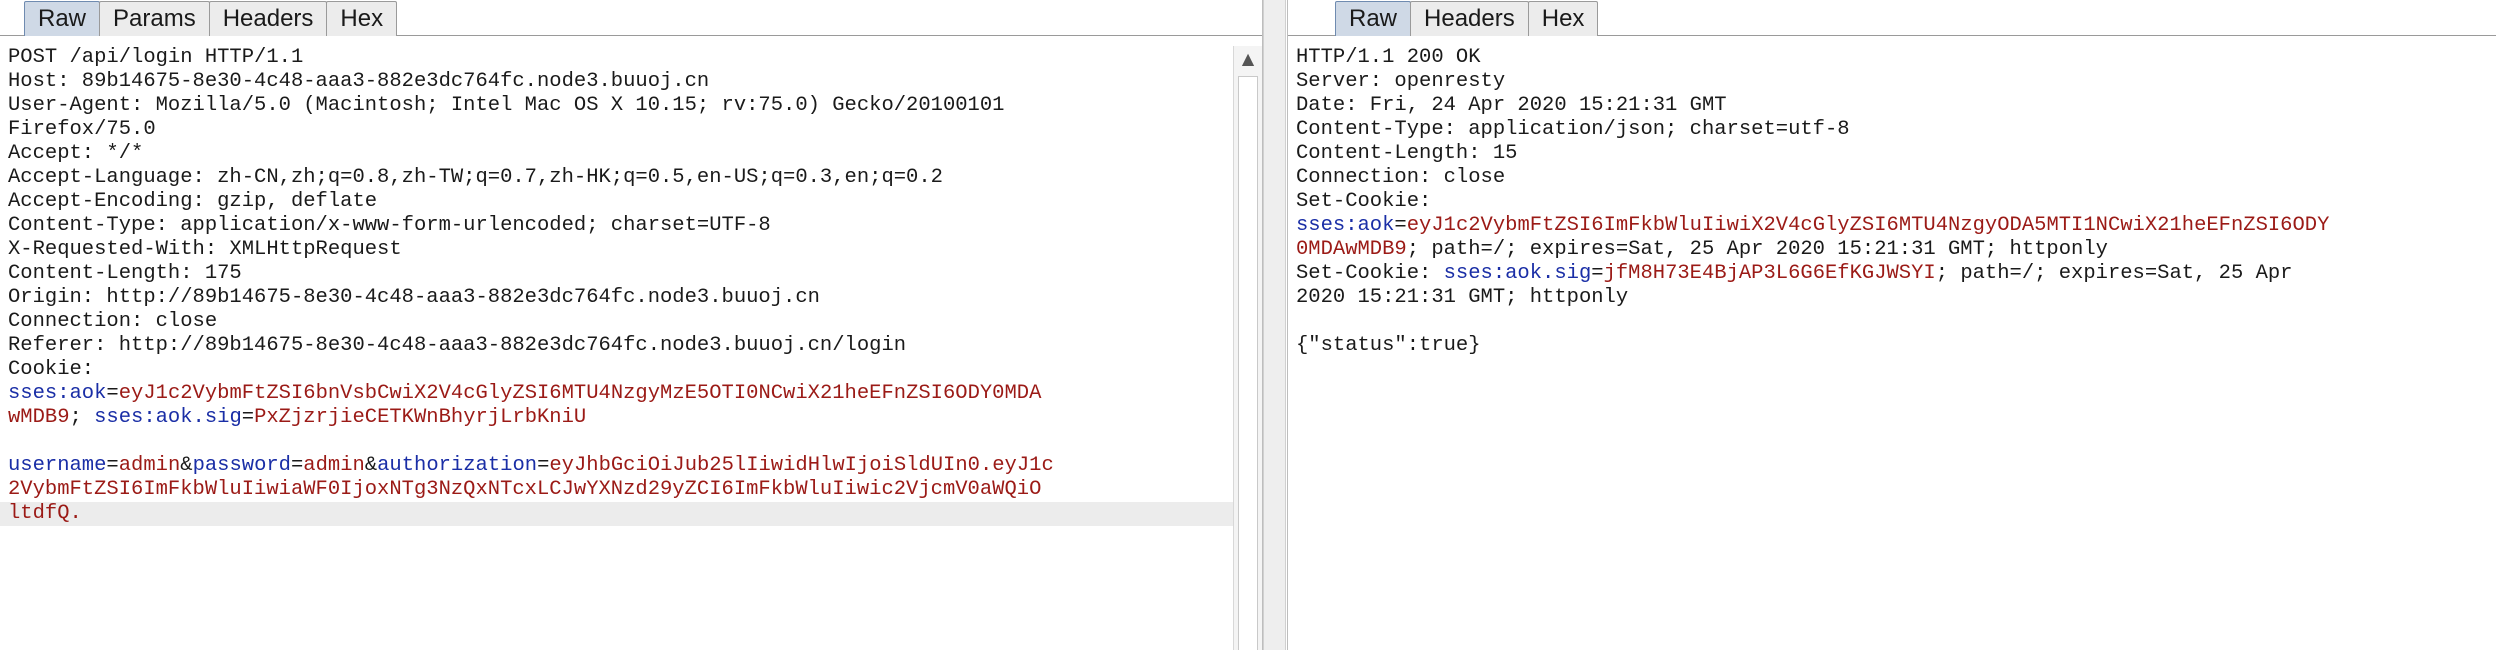 The width and height of the screenshot is (2496, 650). Describe the element at coordinates (125, 273) in the screenshot. I see `request-line: Content-Length: 175` at that location.